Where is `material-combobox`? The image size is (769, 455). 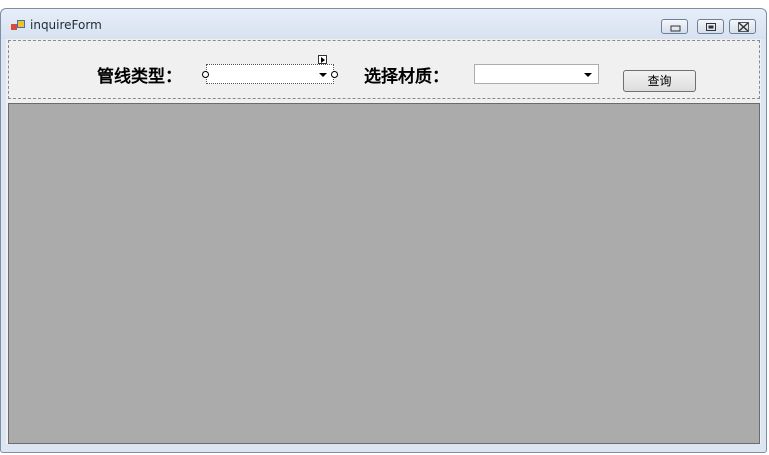
material-combobox is located at coordinates (536, 74).